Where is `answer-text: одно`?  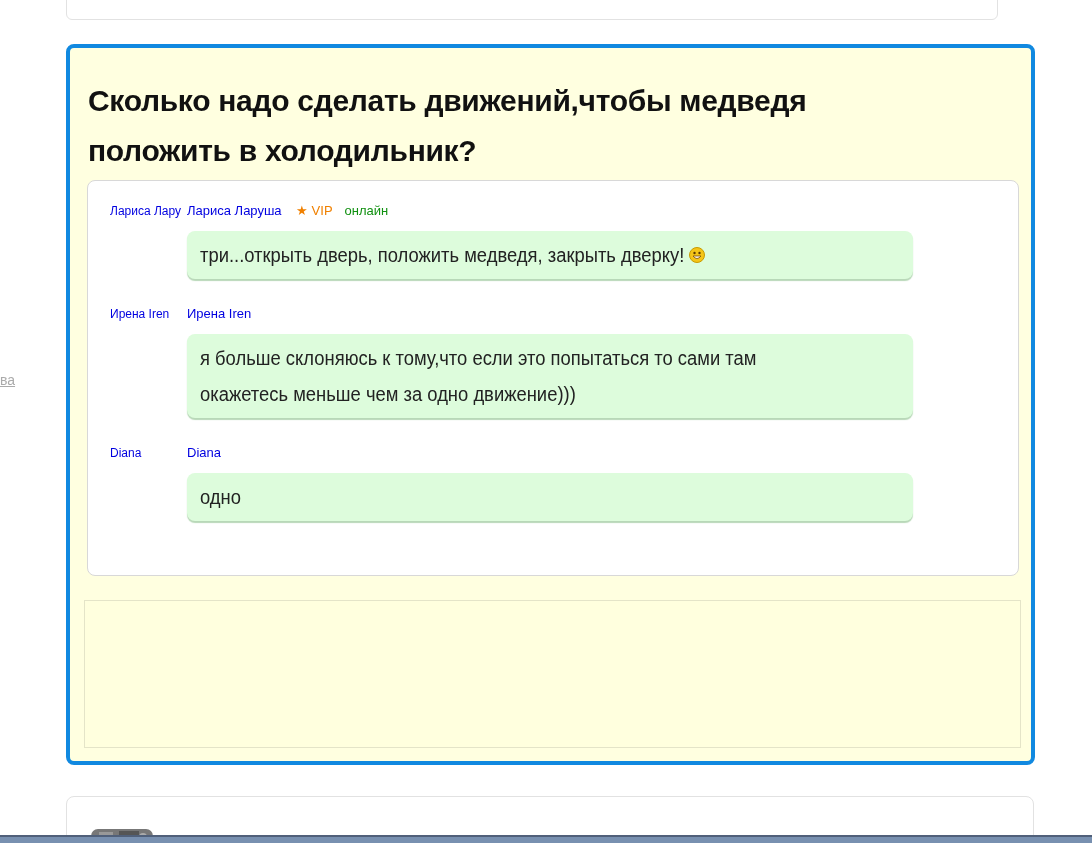
answer-text: одно is located at coordinates (220, 497).